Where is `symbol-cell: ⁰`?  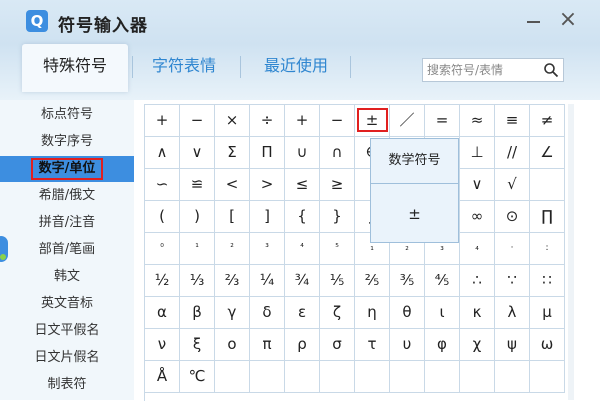
symbol-cell: ⁰ is located at coordinates (162, 249).